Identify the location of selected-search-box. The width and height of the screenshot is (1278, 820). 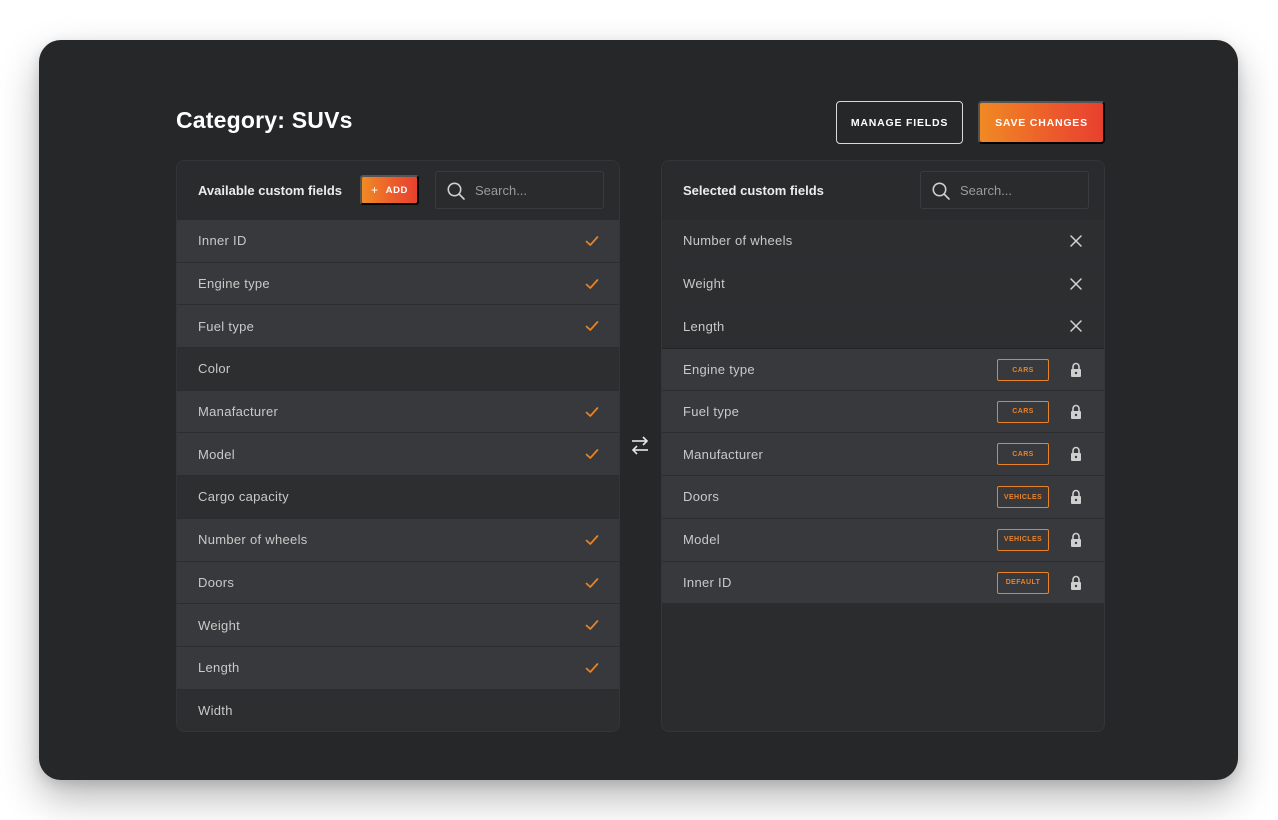
(1004, 190).